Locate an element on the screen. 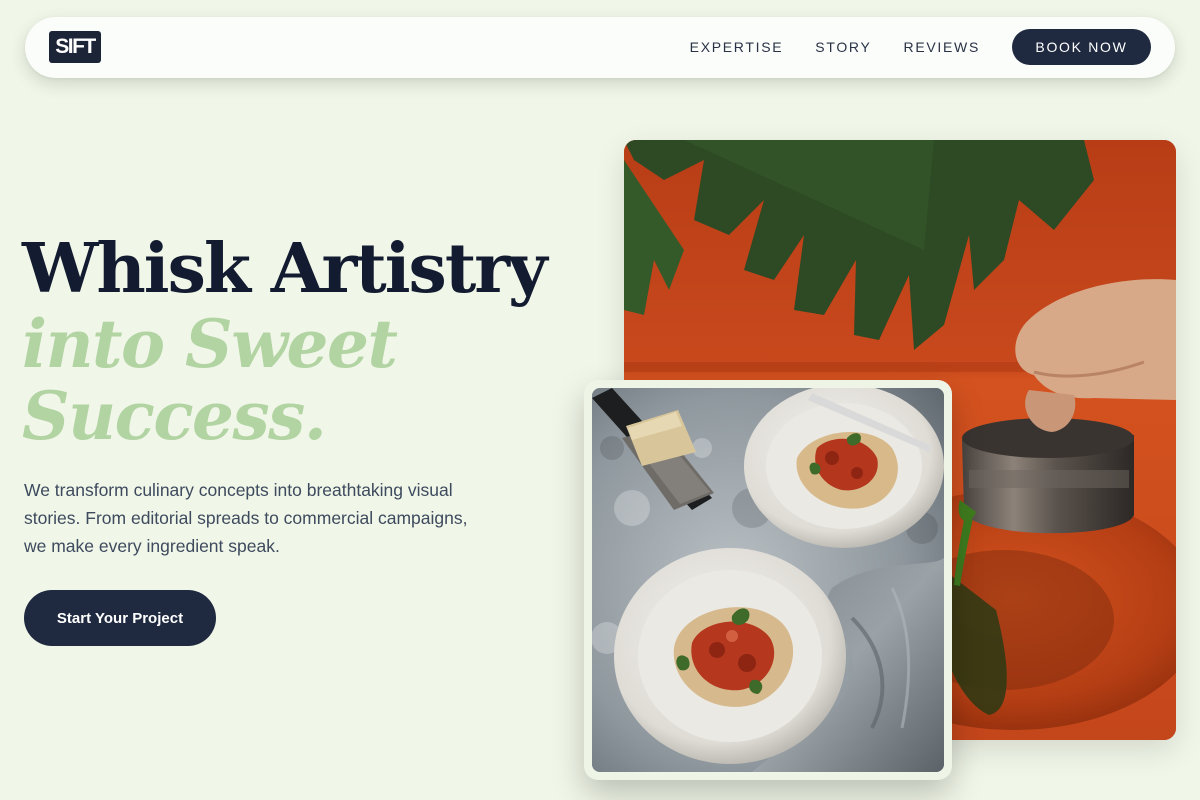  plate-bottom is located at coordinates (730, 656).